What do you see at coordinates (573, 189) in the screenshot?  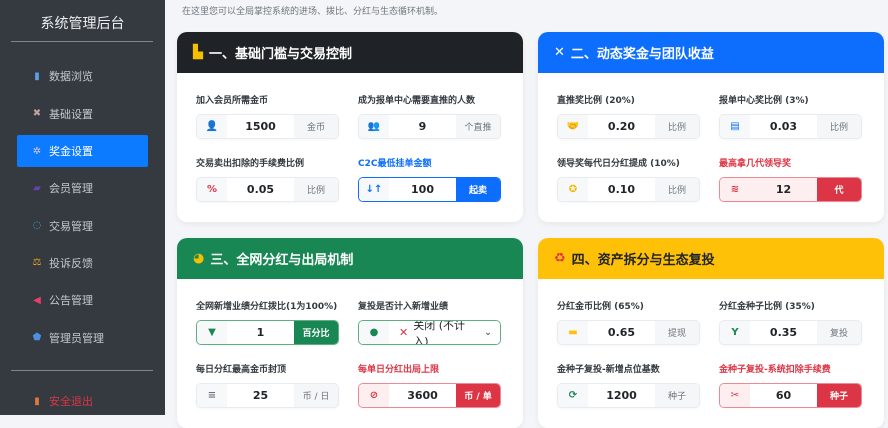 I see `award-icon: ✪` at bounding box center [573, 189].